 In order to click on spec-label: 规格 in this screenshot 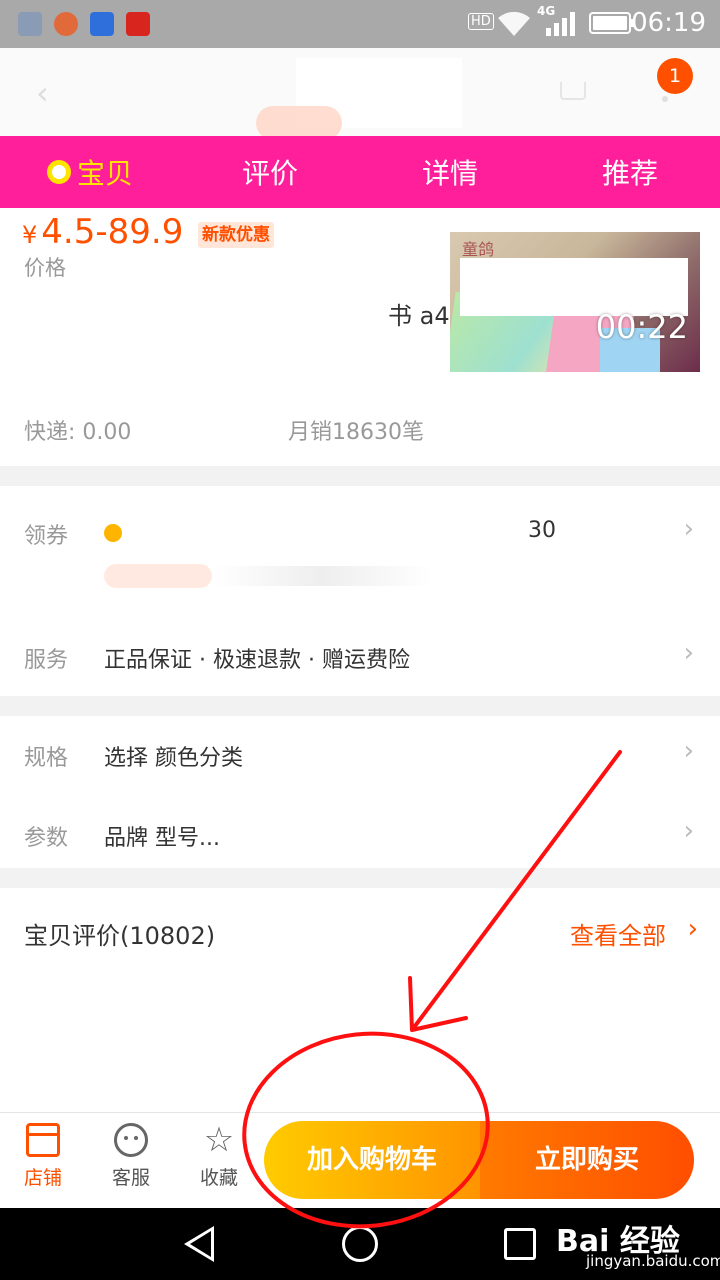, I will do `click(46, 758)`.